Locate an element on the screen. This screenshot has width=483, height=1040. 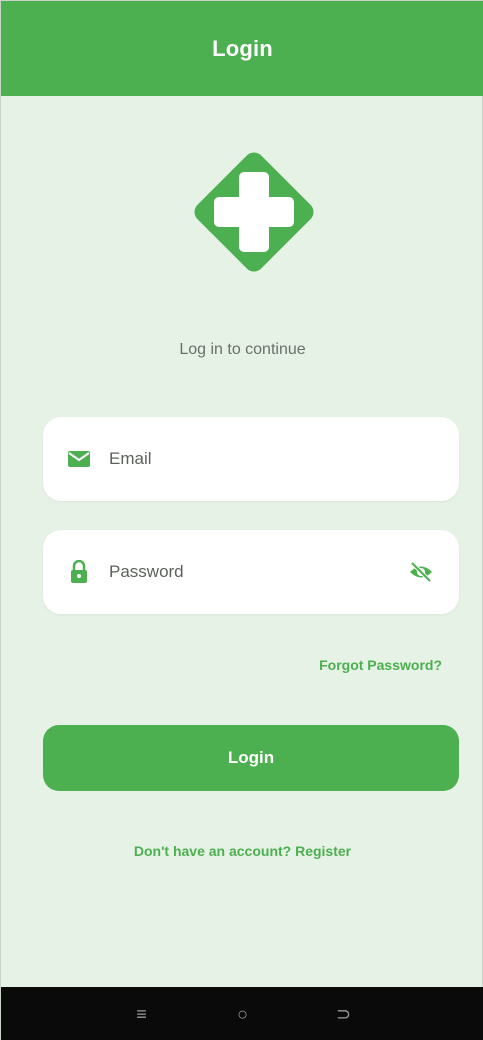
back-icon: ⊃ is located at coordinates (344, 1014).